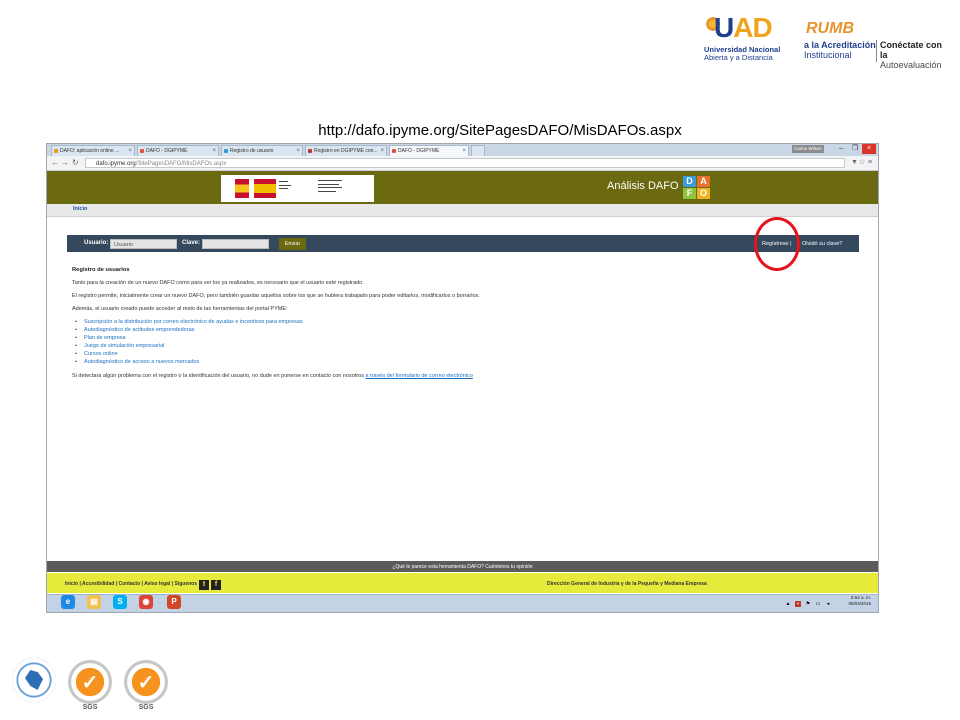 The height and width of the screenshot is (720, 960). Describe the element at coordinates (174, 602) in the screenshot. I see `powerpoint-icon: P` at that location.